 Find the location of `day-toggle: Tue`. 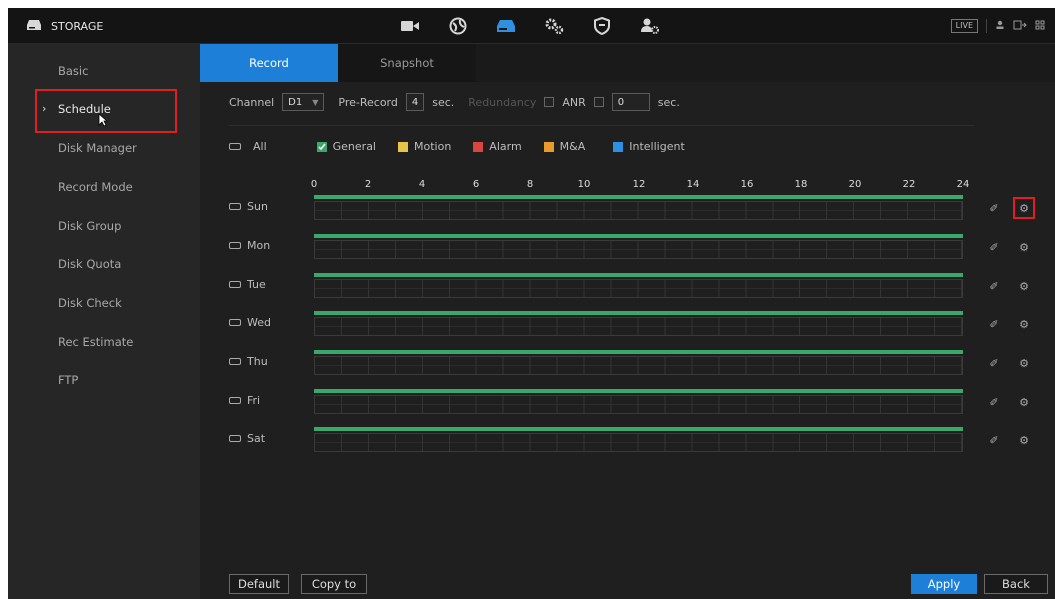

day-toggle: Tue is located at coordinates (247, 284).